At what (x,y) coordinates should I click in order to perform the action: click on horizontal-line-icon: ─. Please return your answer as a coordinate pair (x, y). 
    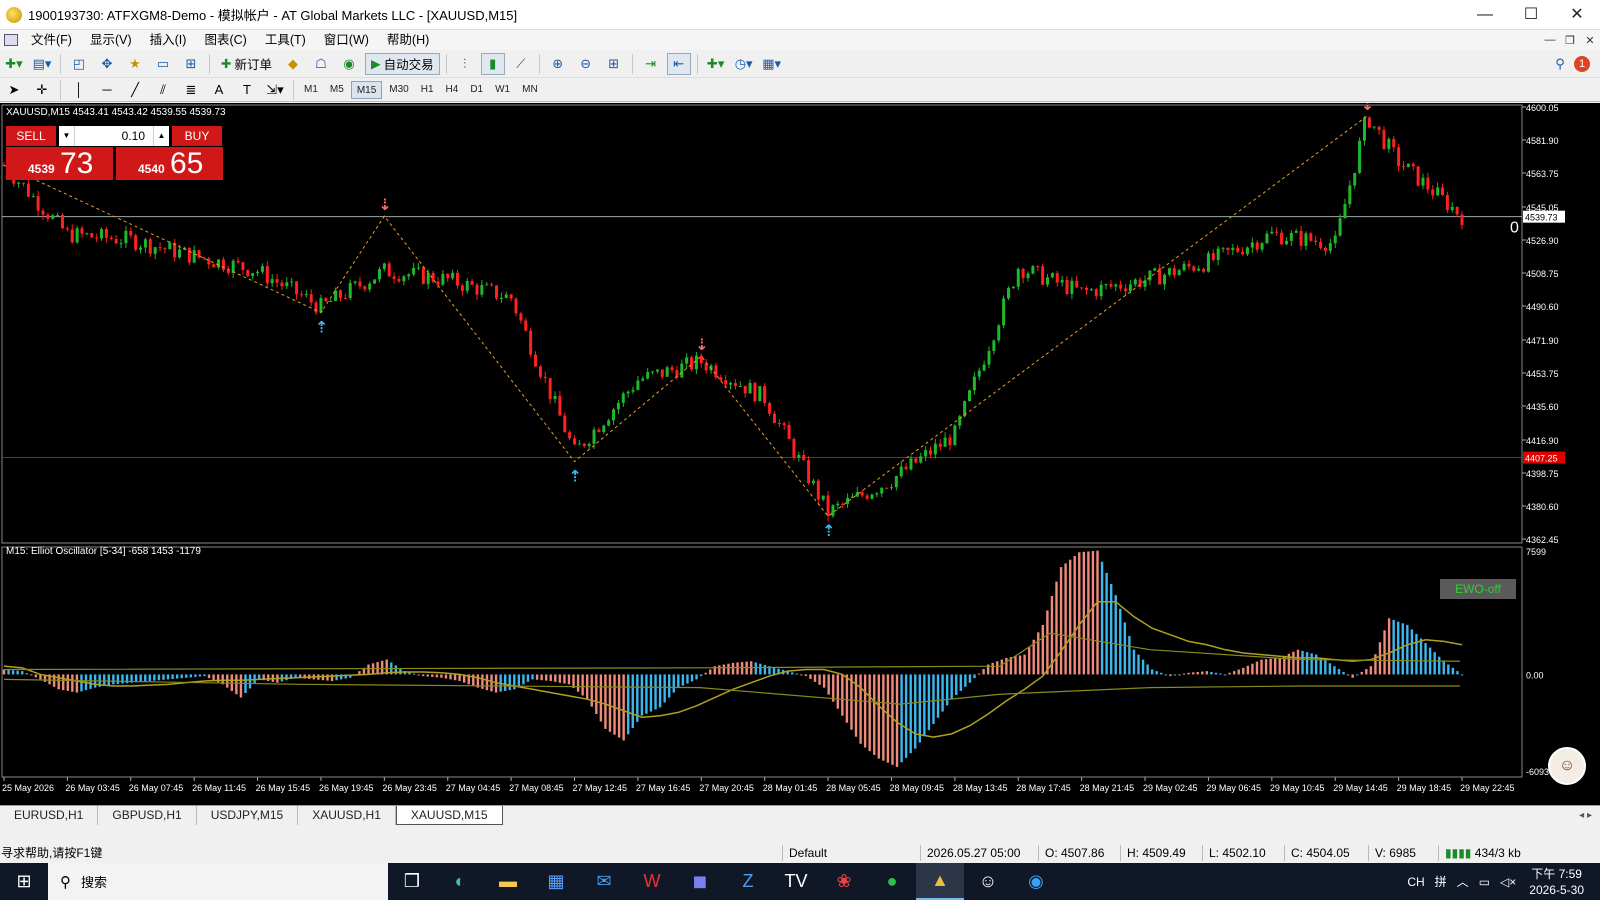
    Looking at the image, I should click on (107, 90).